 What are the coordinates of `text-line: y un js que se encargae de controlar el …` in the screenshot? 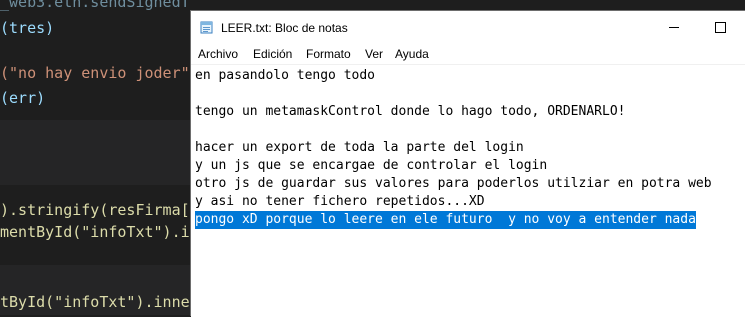 It's located at (371, 165).